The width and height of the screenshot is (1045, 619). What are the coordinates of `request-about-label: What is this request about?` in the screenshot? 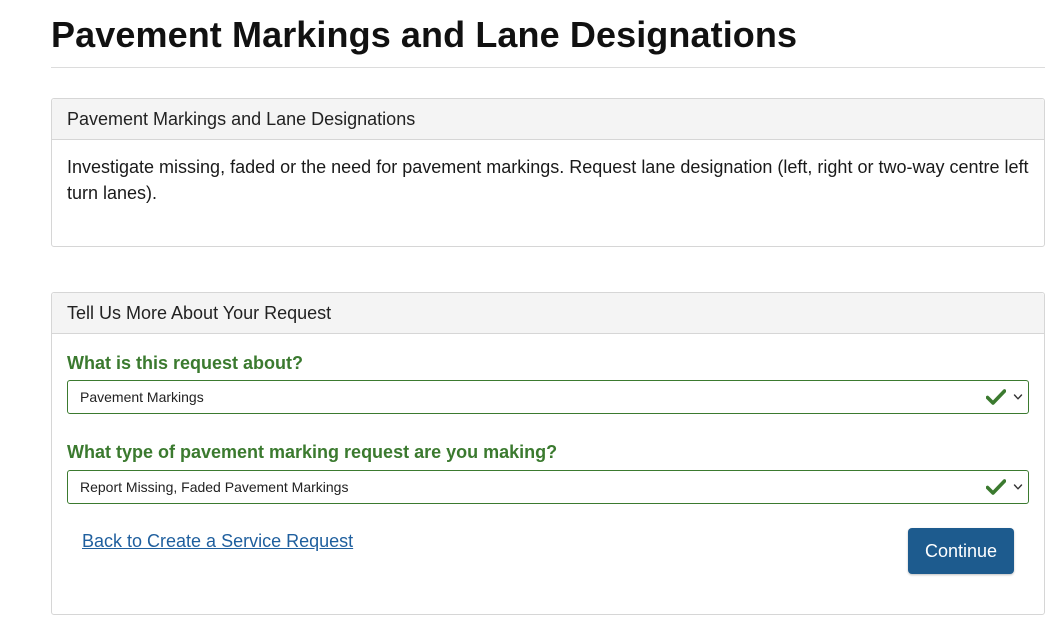 It's located at (185, 363).